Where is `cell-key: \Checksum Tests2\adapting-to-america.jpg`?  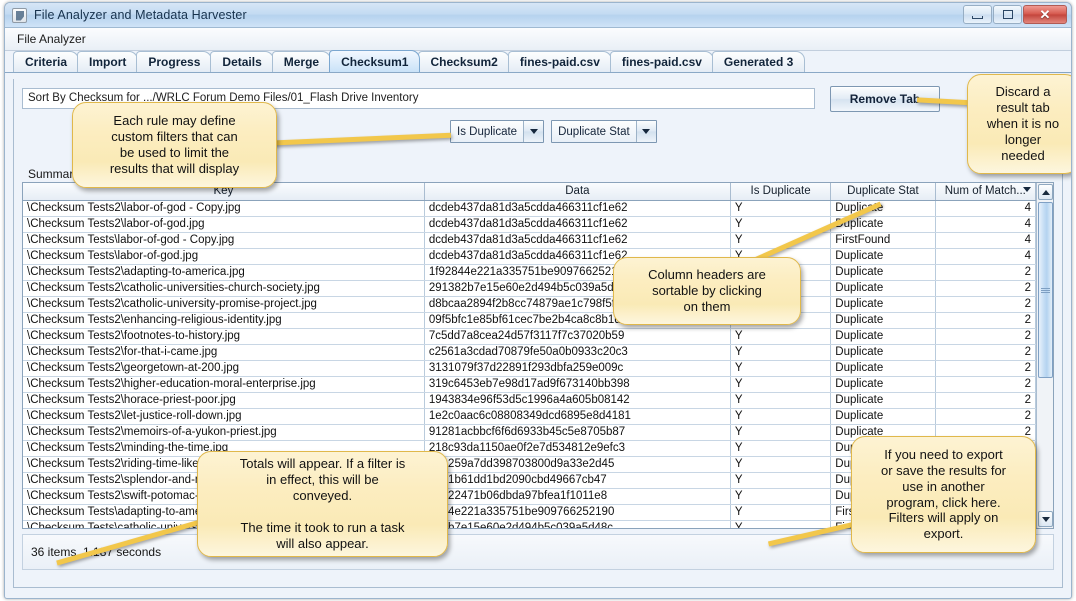 cell-key: \Checksum Tests2\adapting-to-america.jpg is located at coordinates (224, 272).